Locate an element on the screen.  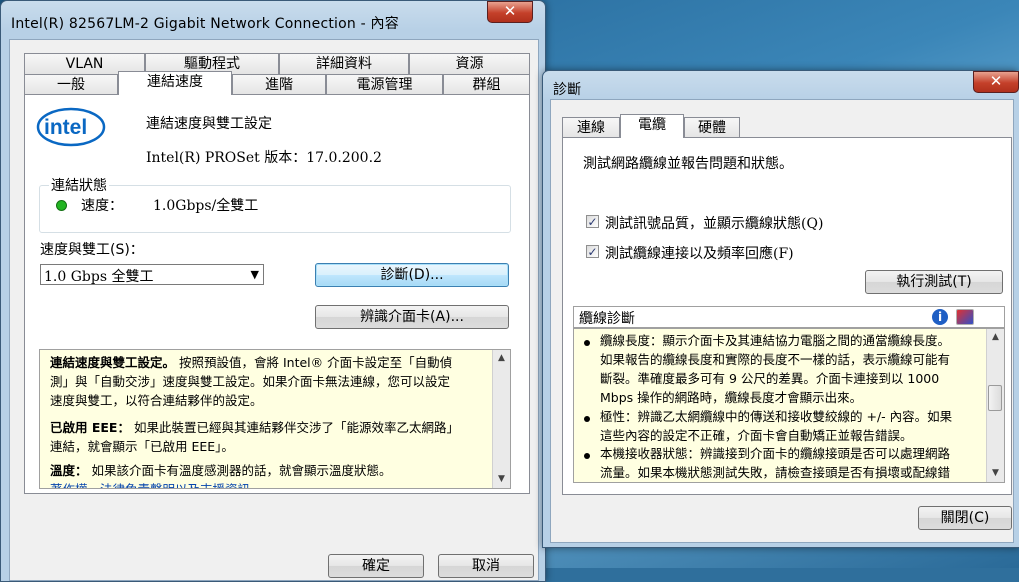
cancel-button: 取消 is located at coordinates (486, 566).